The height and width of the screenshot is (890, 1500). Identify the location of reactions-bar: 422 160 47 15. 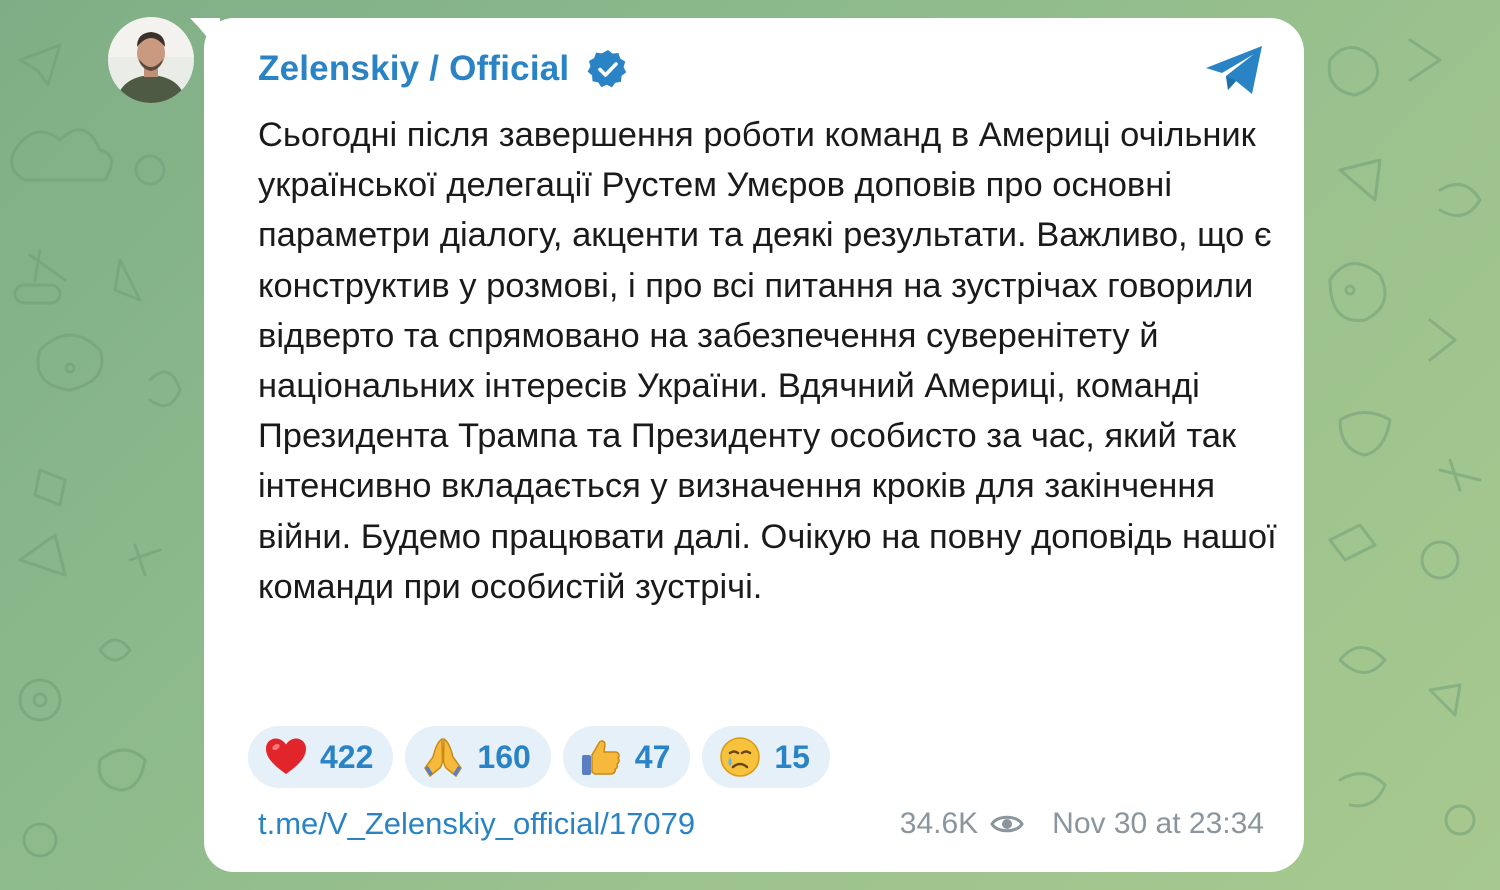
(539, 757).